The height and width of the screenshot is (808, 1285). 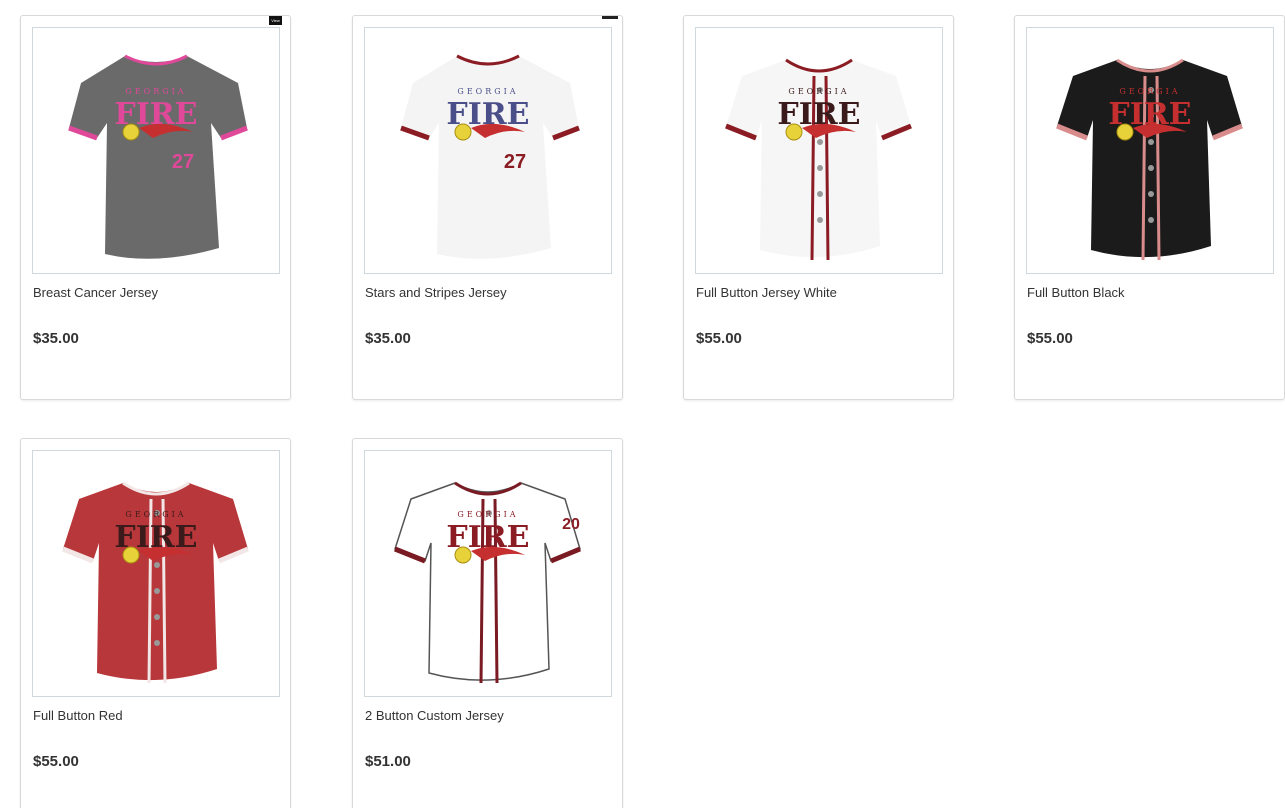 What do you see at coordinates (95, 292) in the screenshot?
I see `product-name: Breast Cancer Jersey` at bounding box center [95, 292].